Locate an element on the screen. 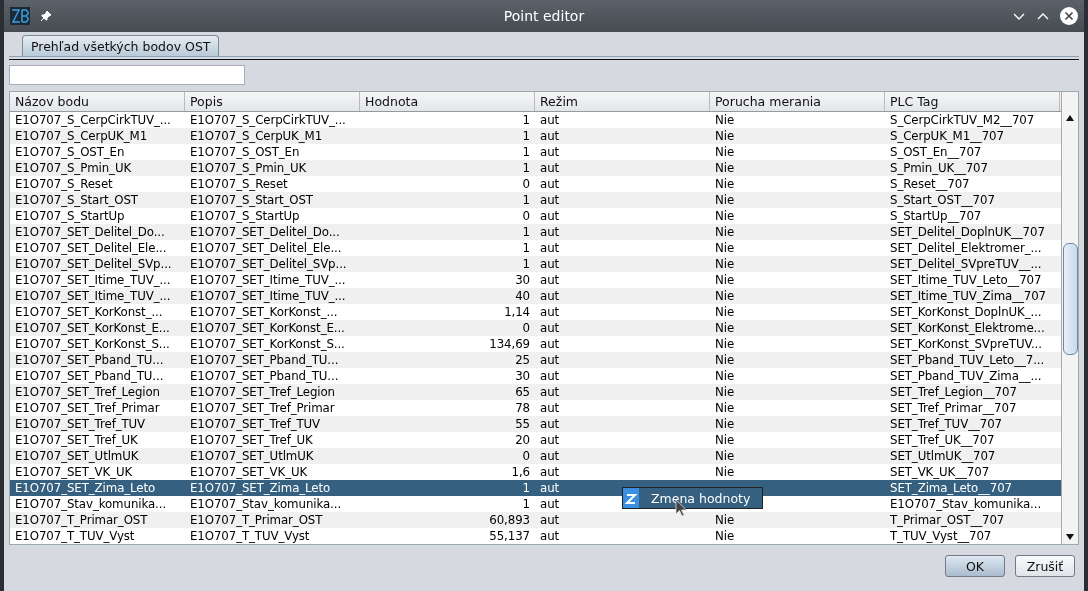 The width and height of the screenshot is (1088, 591). scrollbar-thumb is located at coordinates (1070, 299).